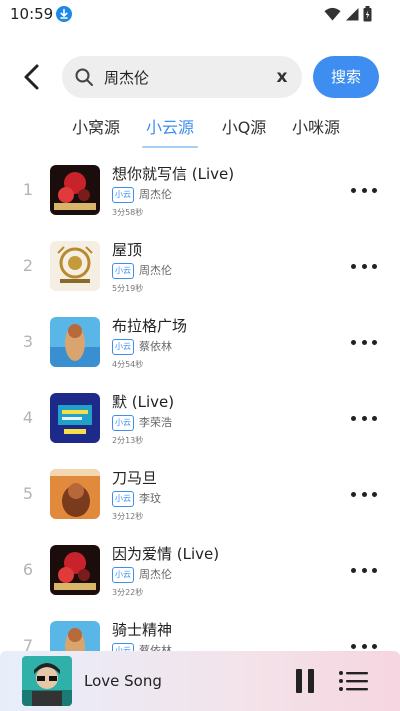 Image resolution: width=400 pixels, height=711 pixels. Describe the element at coordinates (166, 554) in the screenshot. I see `song-title: 因为爱情 (Live)` at that location.